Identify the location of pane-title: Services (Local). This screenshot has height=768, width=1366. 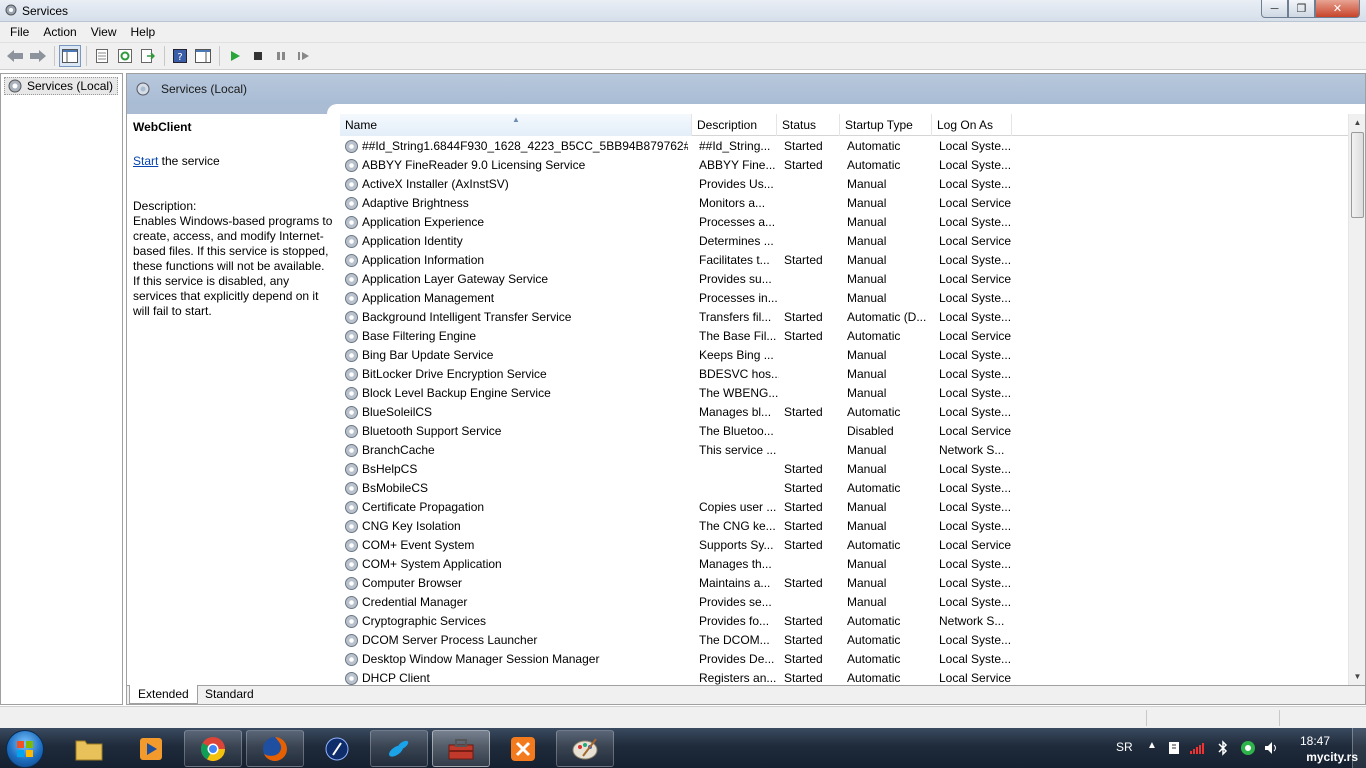
(204, 89).